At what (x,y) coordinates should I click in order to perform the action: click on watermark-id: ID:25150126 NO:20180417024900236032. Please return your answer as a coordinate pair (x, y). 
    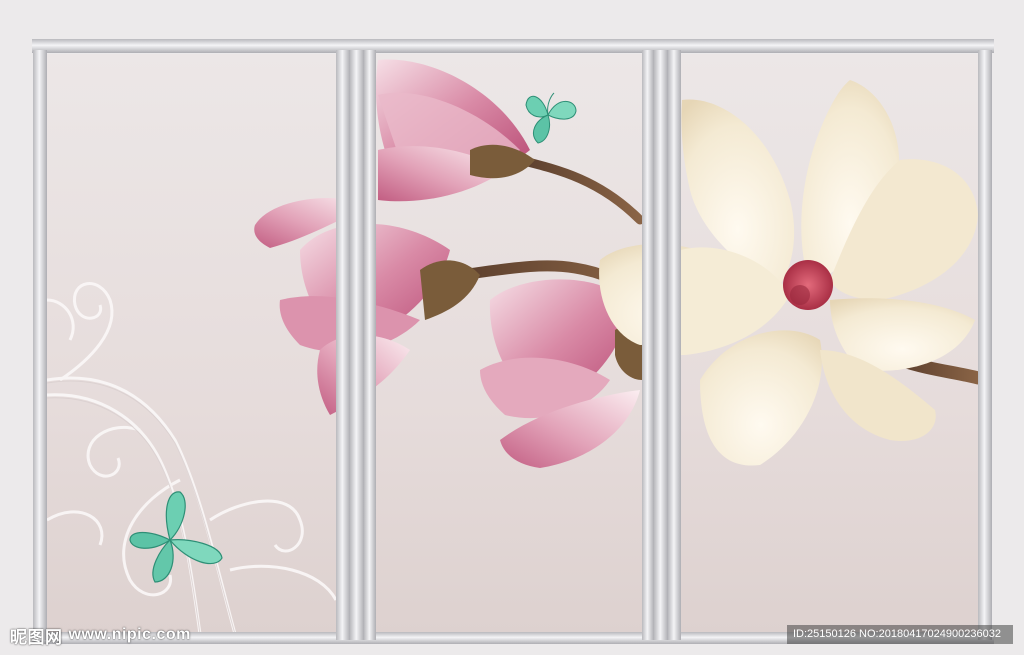
    Looking at the image, I should click on (900, 634).